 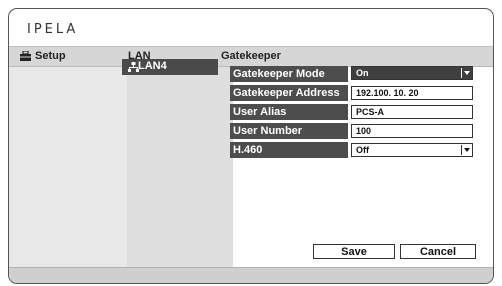 I want to click on header-setup: Setup, so click(x=50, y=56).